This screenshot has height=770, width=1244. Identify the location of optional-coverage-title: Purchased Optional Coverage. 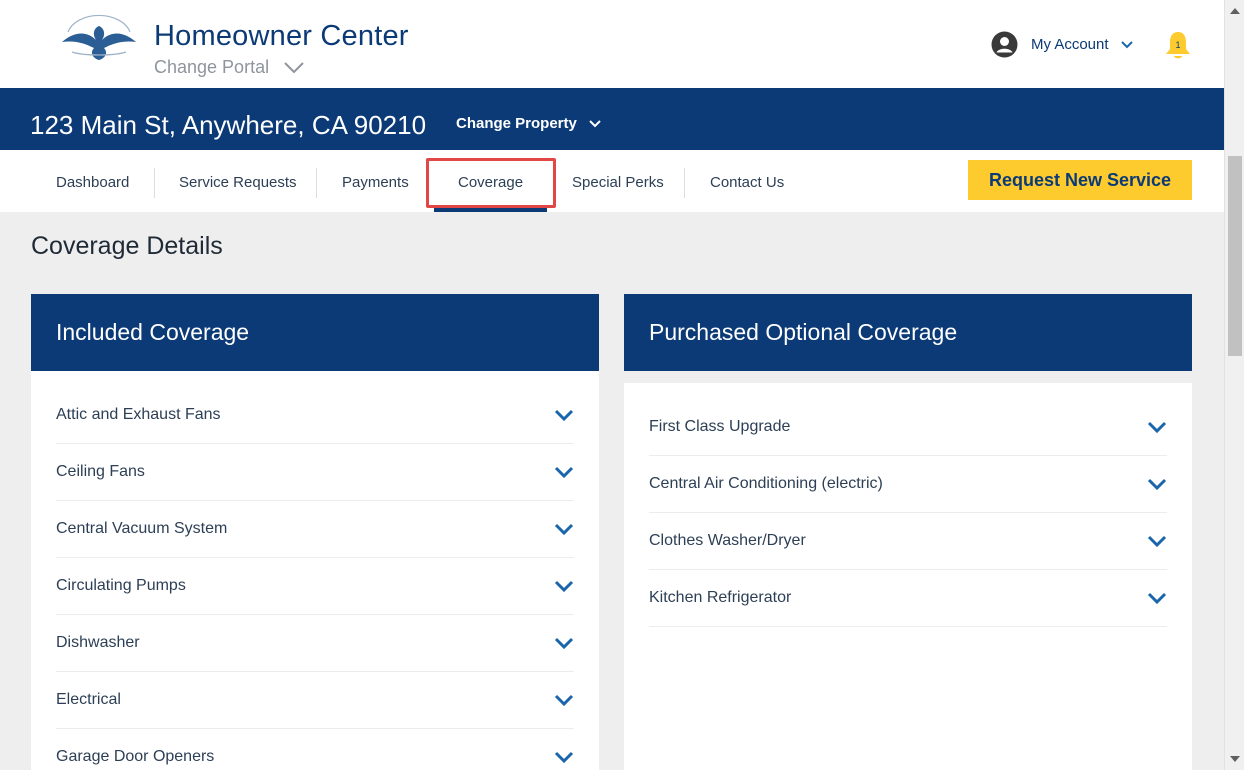
(803, 332).